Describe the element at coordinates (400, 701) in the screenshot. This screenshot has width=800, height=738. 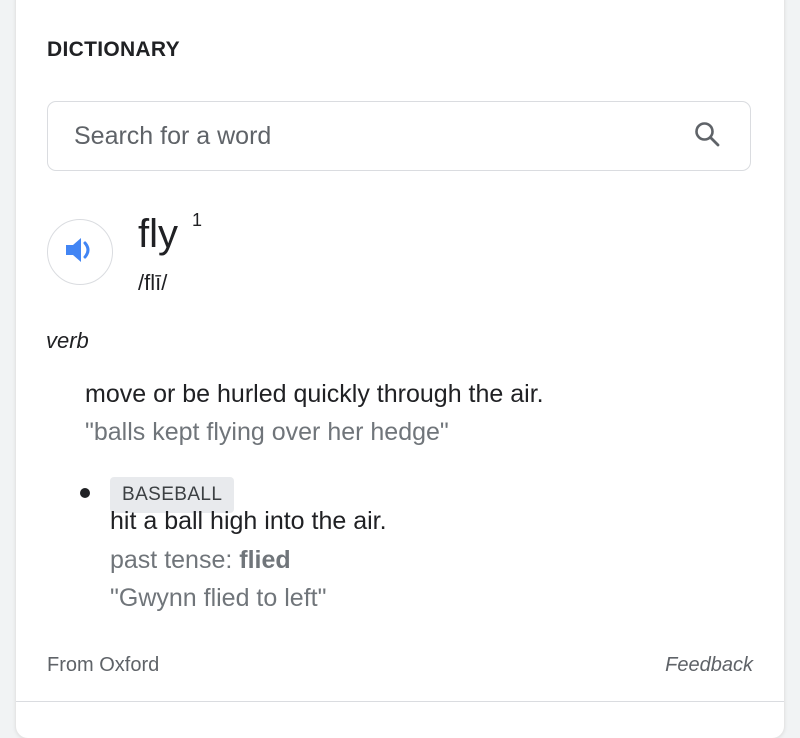
I see `footer-divider` at that location.